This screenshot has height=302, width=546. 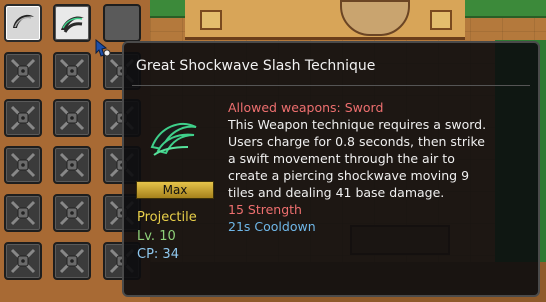 I want to click on building-wall, so click(x=325, y=20).